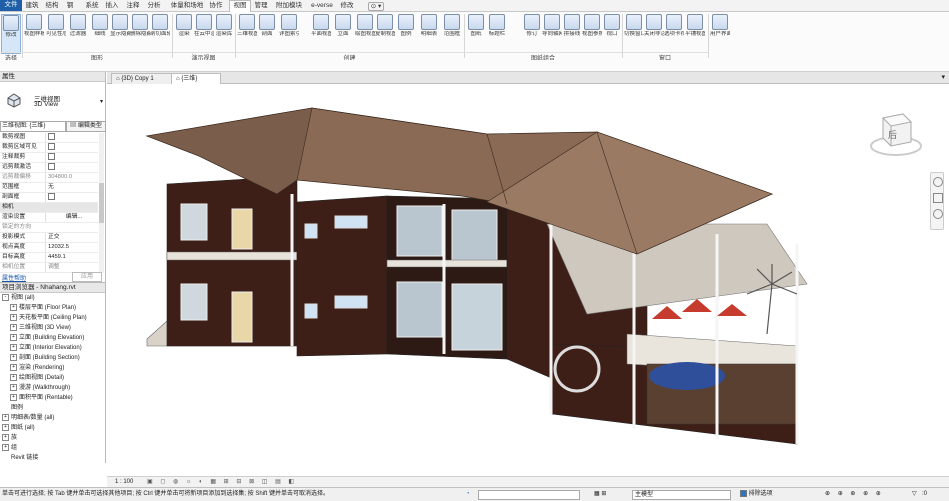  I want to click on cut-profile-button: 剖切面轮廓, so click(160, 33).